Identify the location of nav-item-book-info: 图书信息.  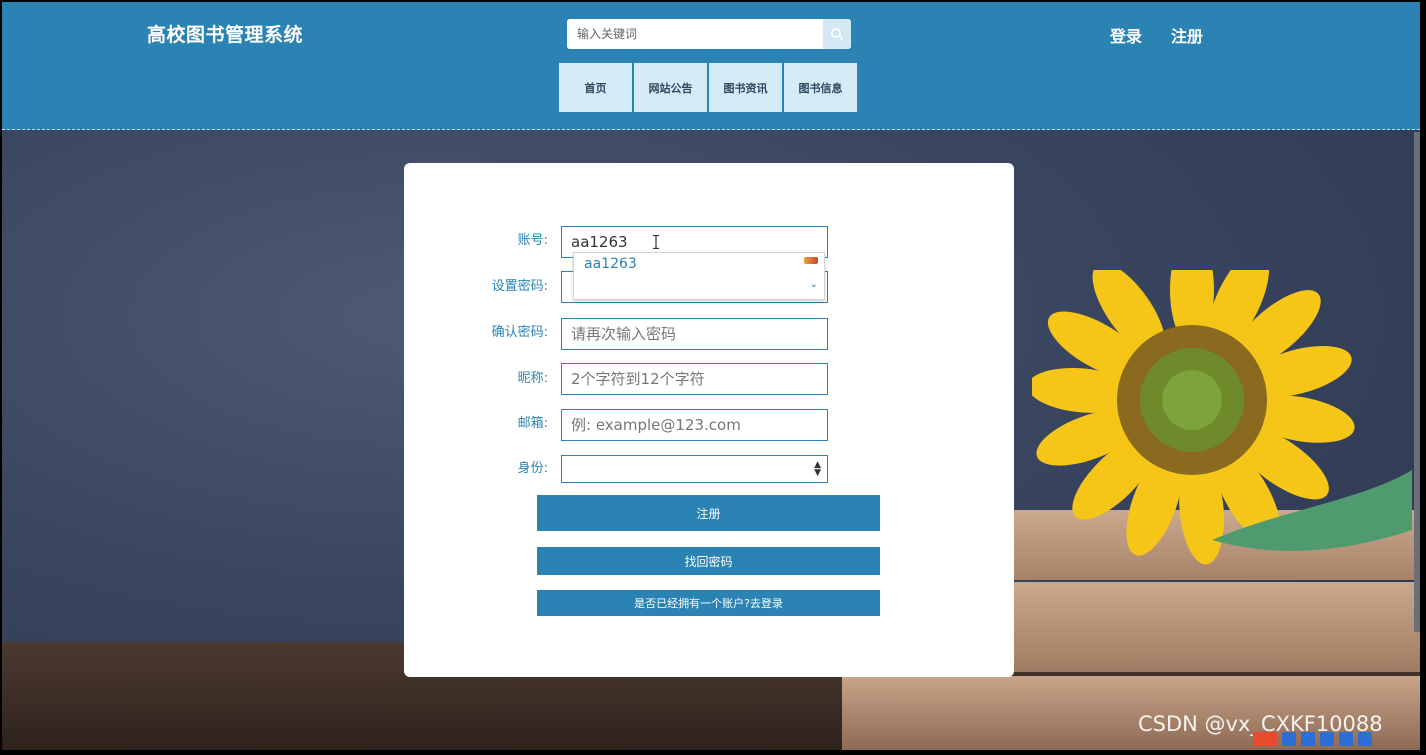
(820, 87).